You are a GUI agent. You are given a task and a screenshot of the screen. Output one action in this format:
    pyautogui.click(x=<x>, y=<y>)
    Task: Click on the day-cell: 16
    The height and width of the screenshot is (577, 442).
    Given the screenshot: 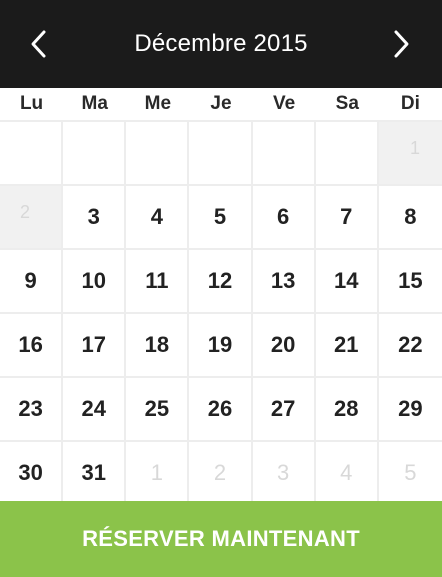 What is the action you would take?
    pyautogui.click(x=32, y=346)
    